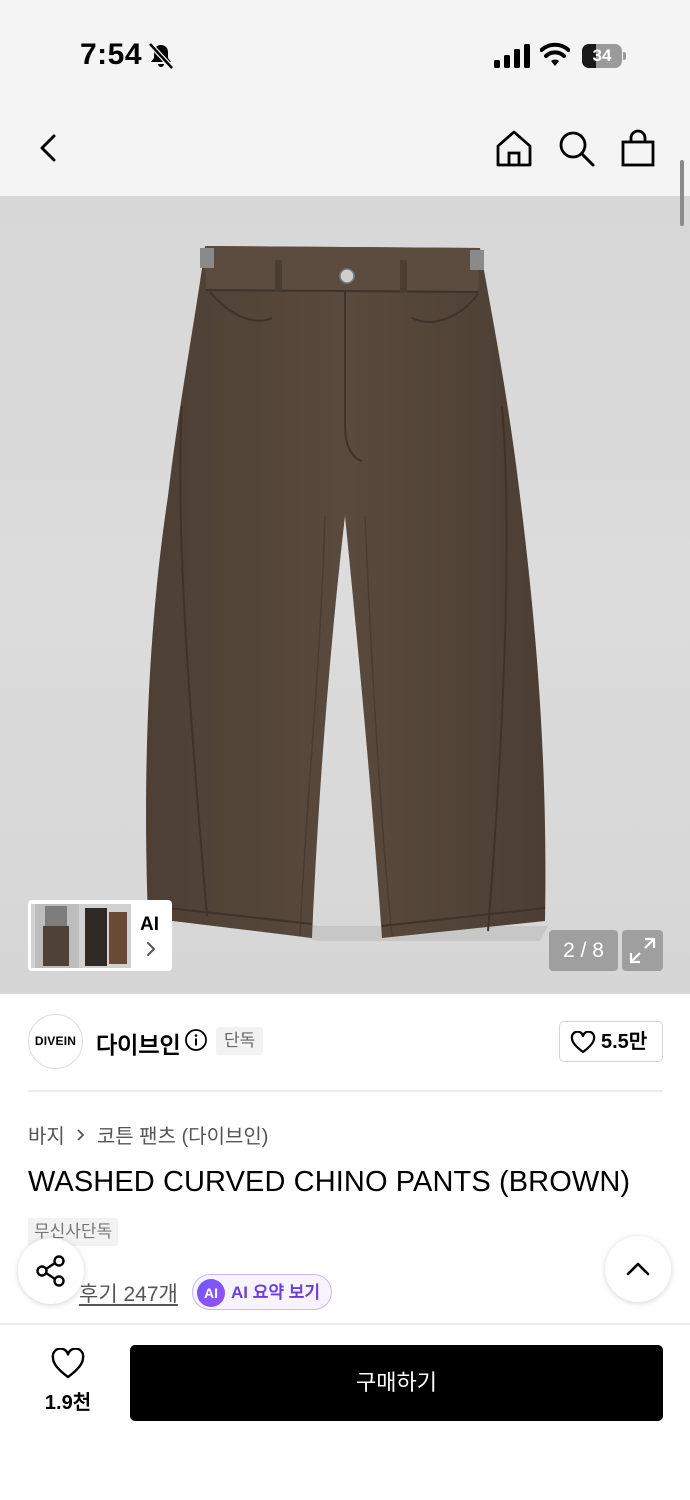  Describe the element at coordinates (345, 1324) in the screenshot. I see `bottom-bar-divider` at that location.